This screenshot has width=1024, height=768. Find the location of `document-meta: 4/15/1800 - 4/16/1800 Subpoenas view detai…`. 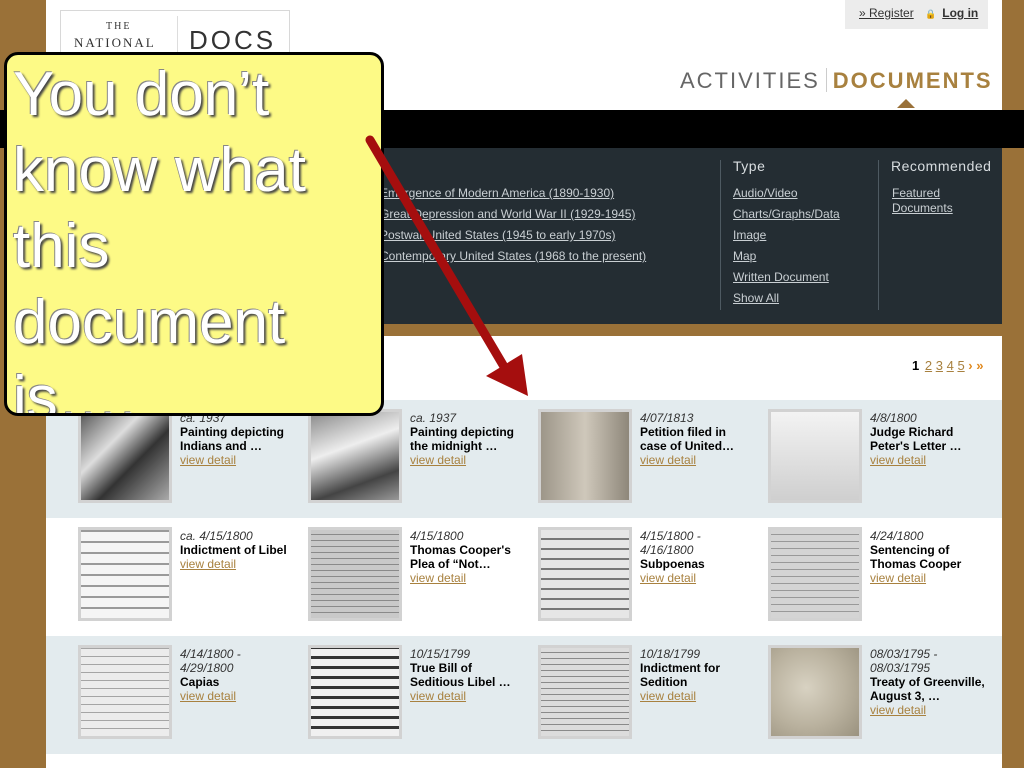

document-meta: 4/15/1800 - 4/16/1800 Subpoenas view detai… is located at coordinates (697, 557).